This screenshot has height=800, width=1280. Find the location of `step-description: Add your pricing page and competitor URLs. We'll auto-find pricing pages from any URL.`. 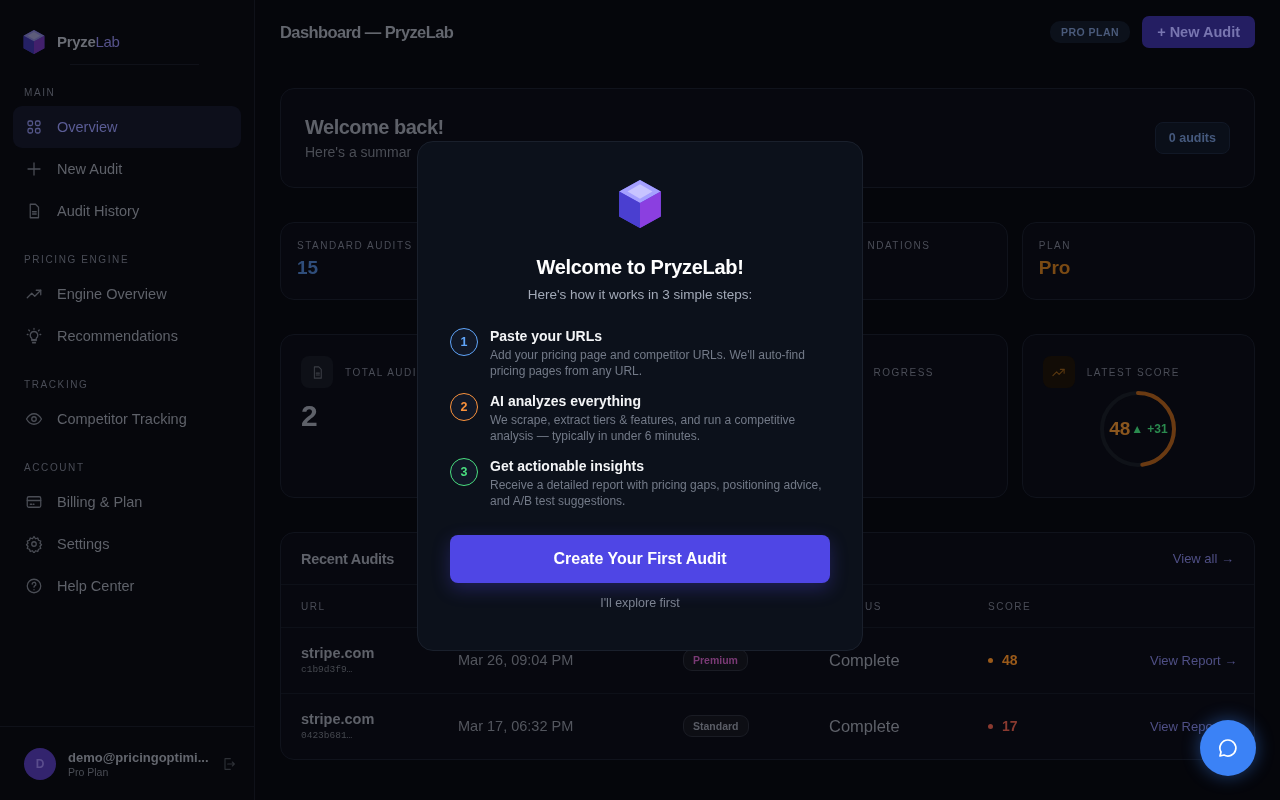

step-description: Add your pricing page and competitor URLs. We'll auto-find pricing pages from any URL. is located at coordinates (648, 363).